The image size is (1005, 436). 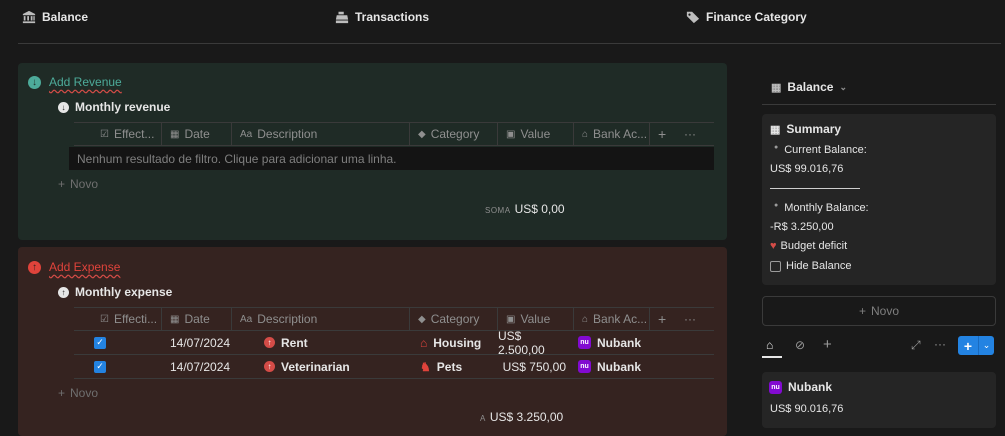 I want to click on current-balance-value: US$ 99.016,76, so click(x=807, y=169).